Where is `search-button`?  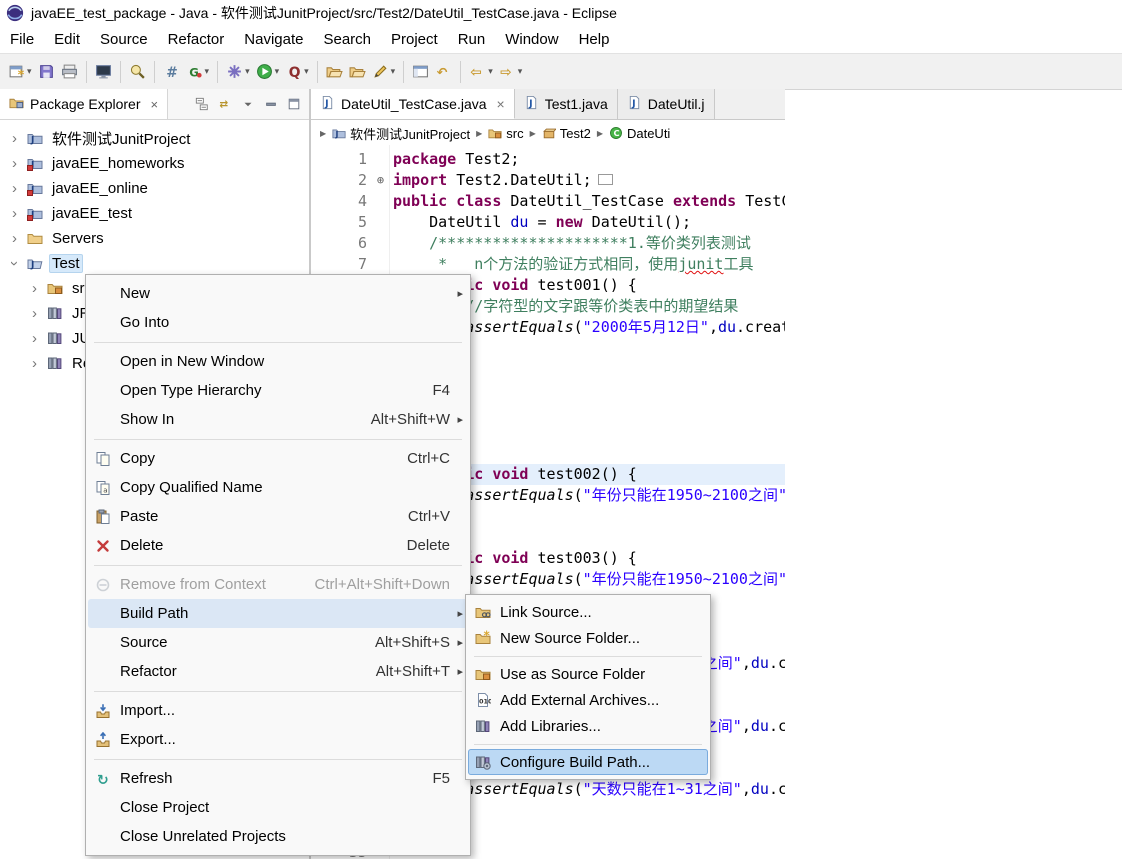
search-button is located at coordinates (137, 71).